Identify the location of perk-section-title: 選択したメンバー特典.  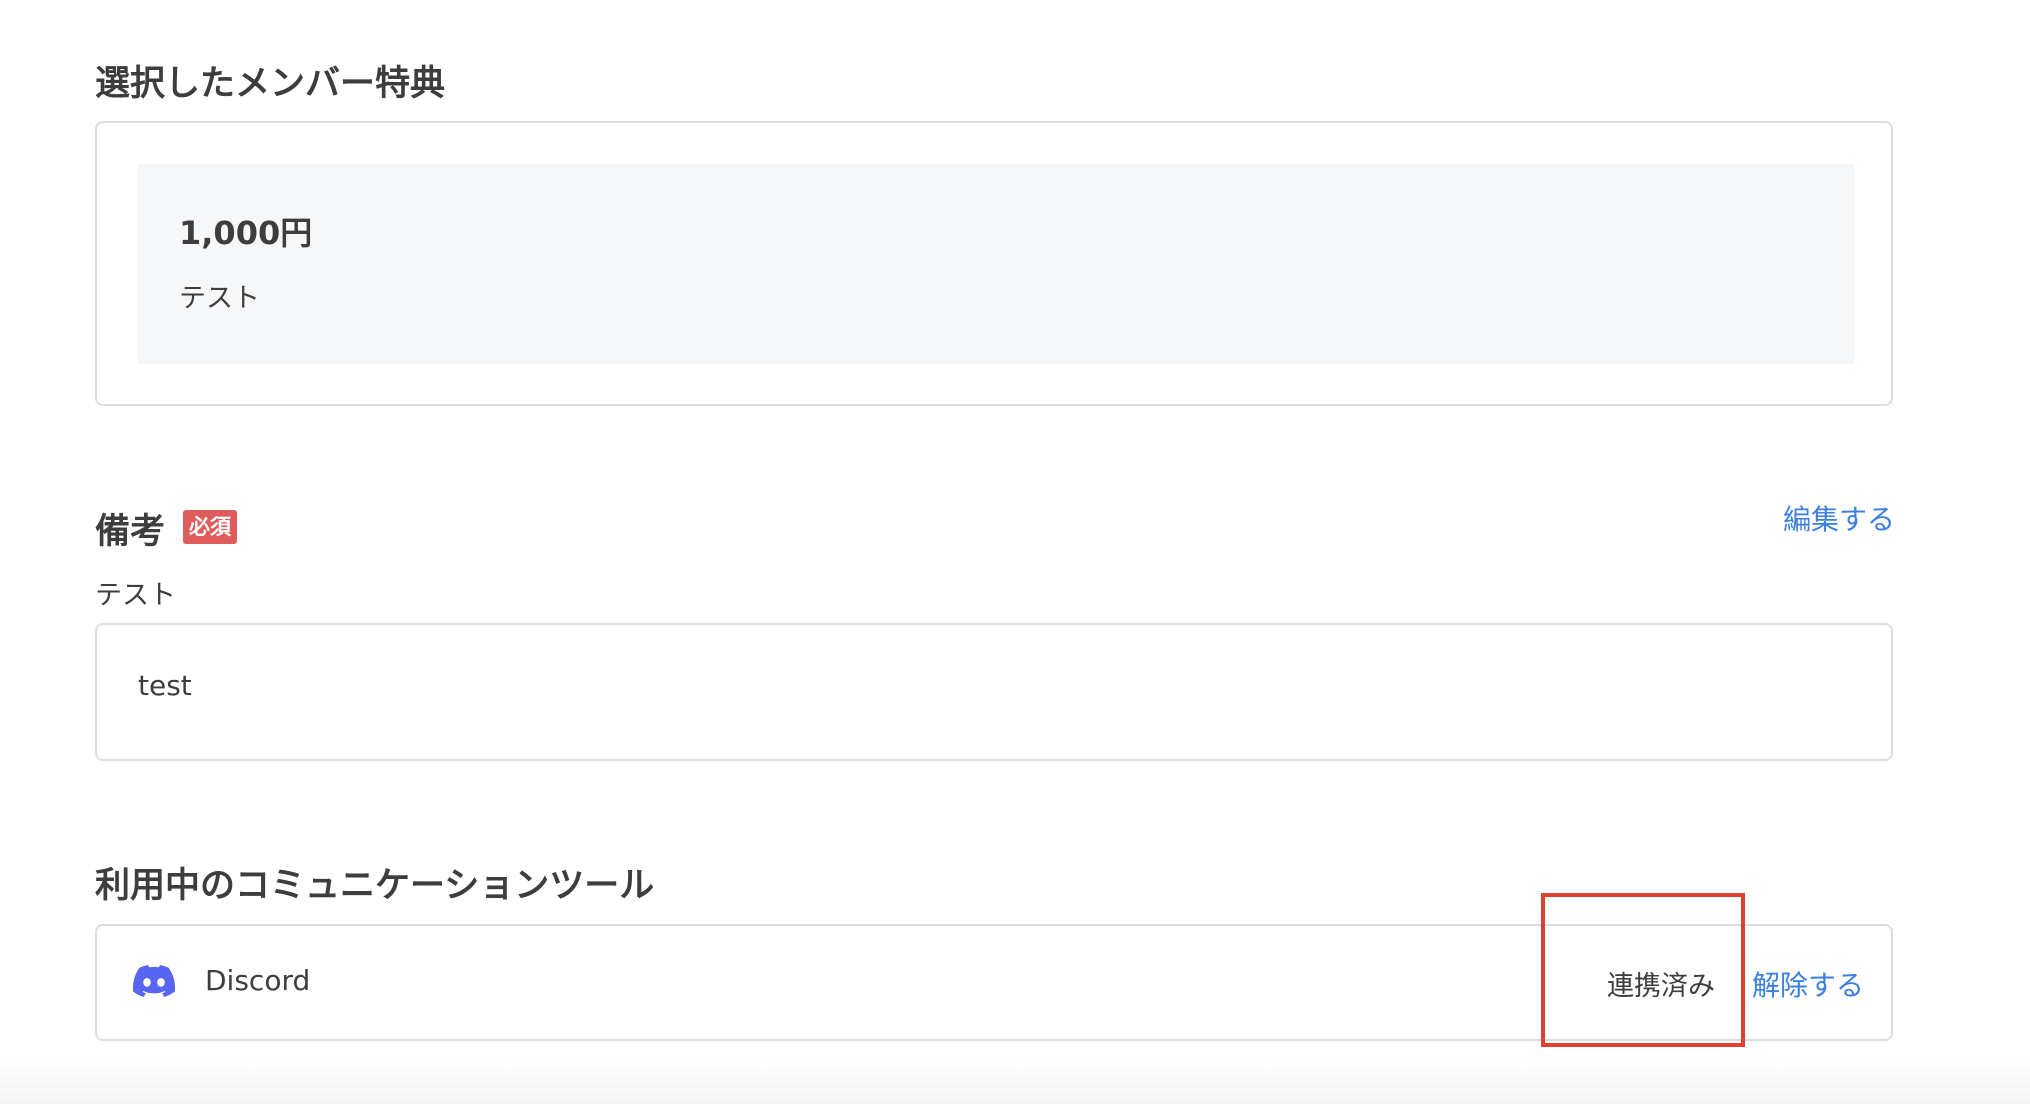
(270, 84).